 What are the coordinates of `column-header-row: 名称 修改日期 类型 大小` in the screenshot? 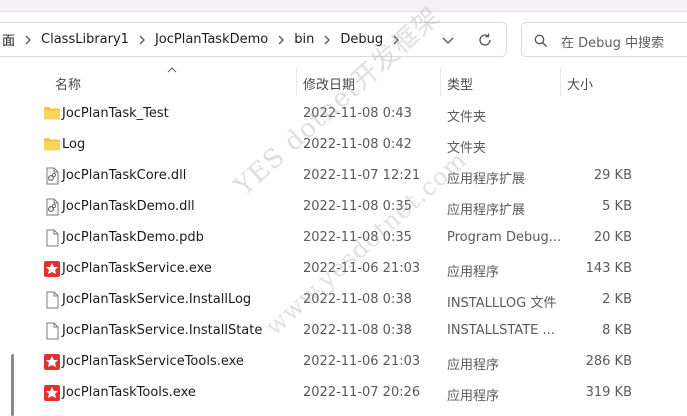 It's located at (356, 81).